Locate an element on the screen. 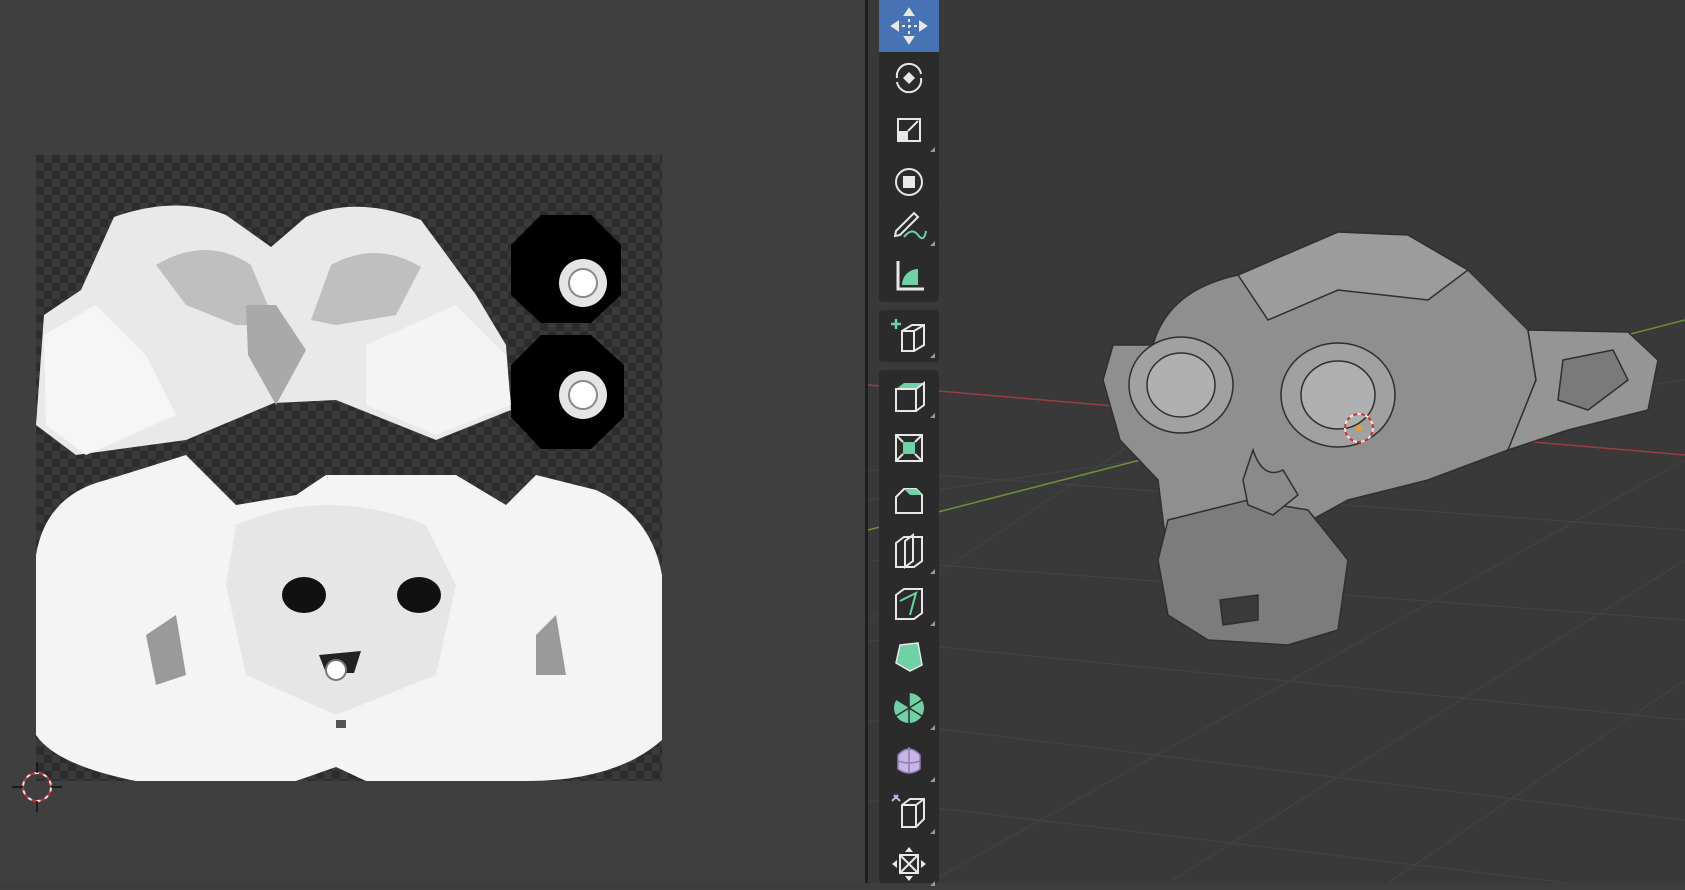  2d-cursor-icon is located at coordinates (37, 787).